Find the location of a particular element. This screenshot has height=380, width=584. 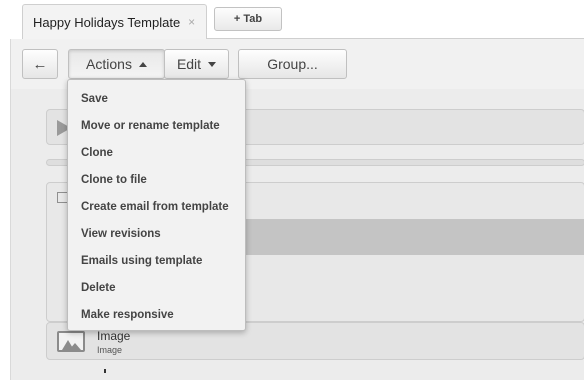

menu-item-clone-to-file: Clone to file is located at coordinates (156, 180).